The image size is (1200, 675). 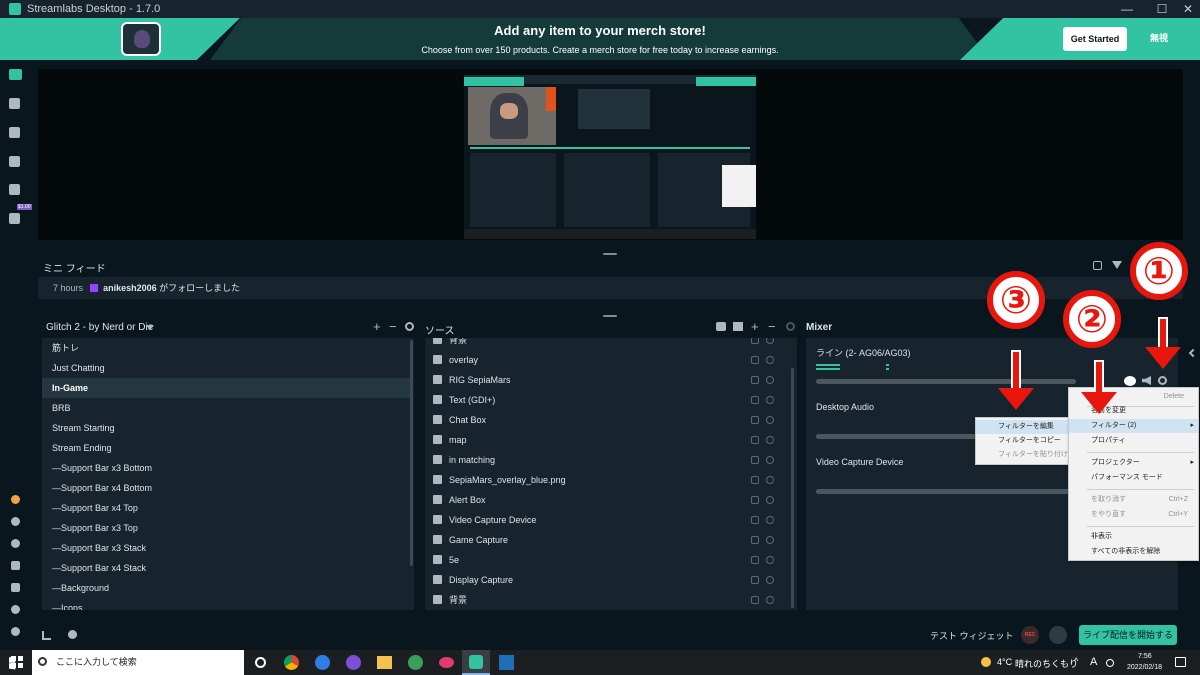 I want to click on filter-icon, so click(x=1117, y=265).